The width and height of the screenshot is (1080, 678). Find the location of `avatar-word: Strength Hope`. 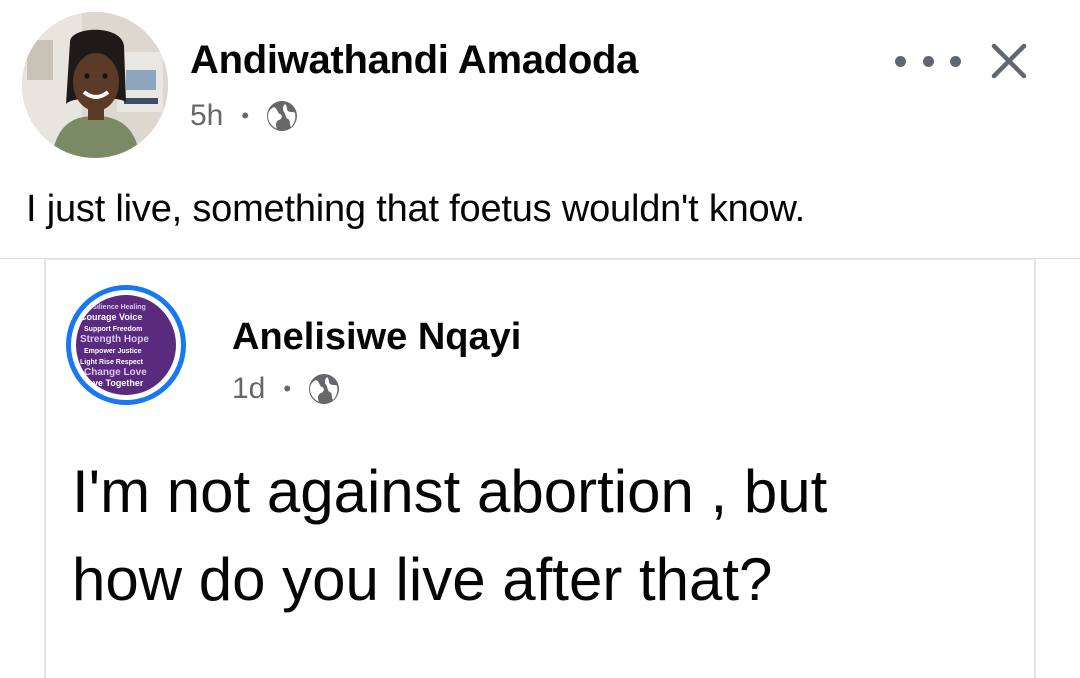

avatar-word: Strength Hope is located at coordinates (114, 339).